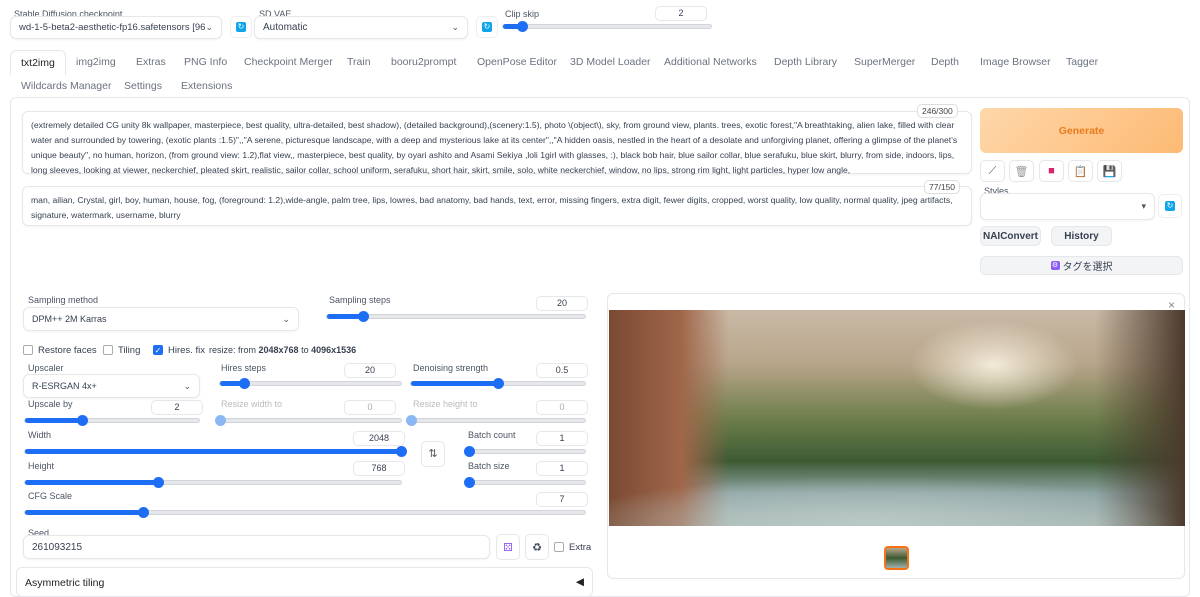 The width and height of the screenshot is (1200, 597). Describe the element at coordinates (278, 350) in the screenshot. I see `resize-from: 2048x768` at that location.